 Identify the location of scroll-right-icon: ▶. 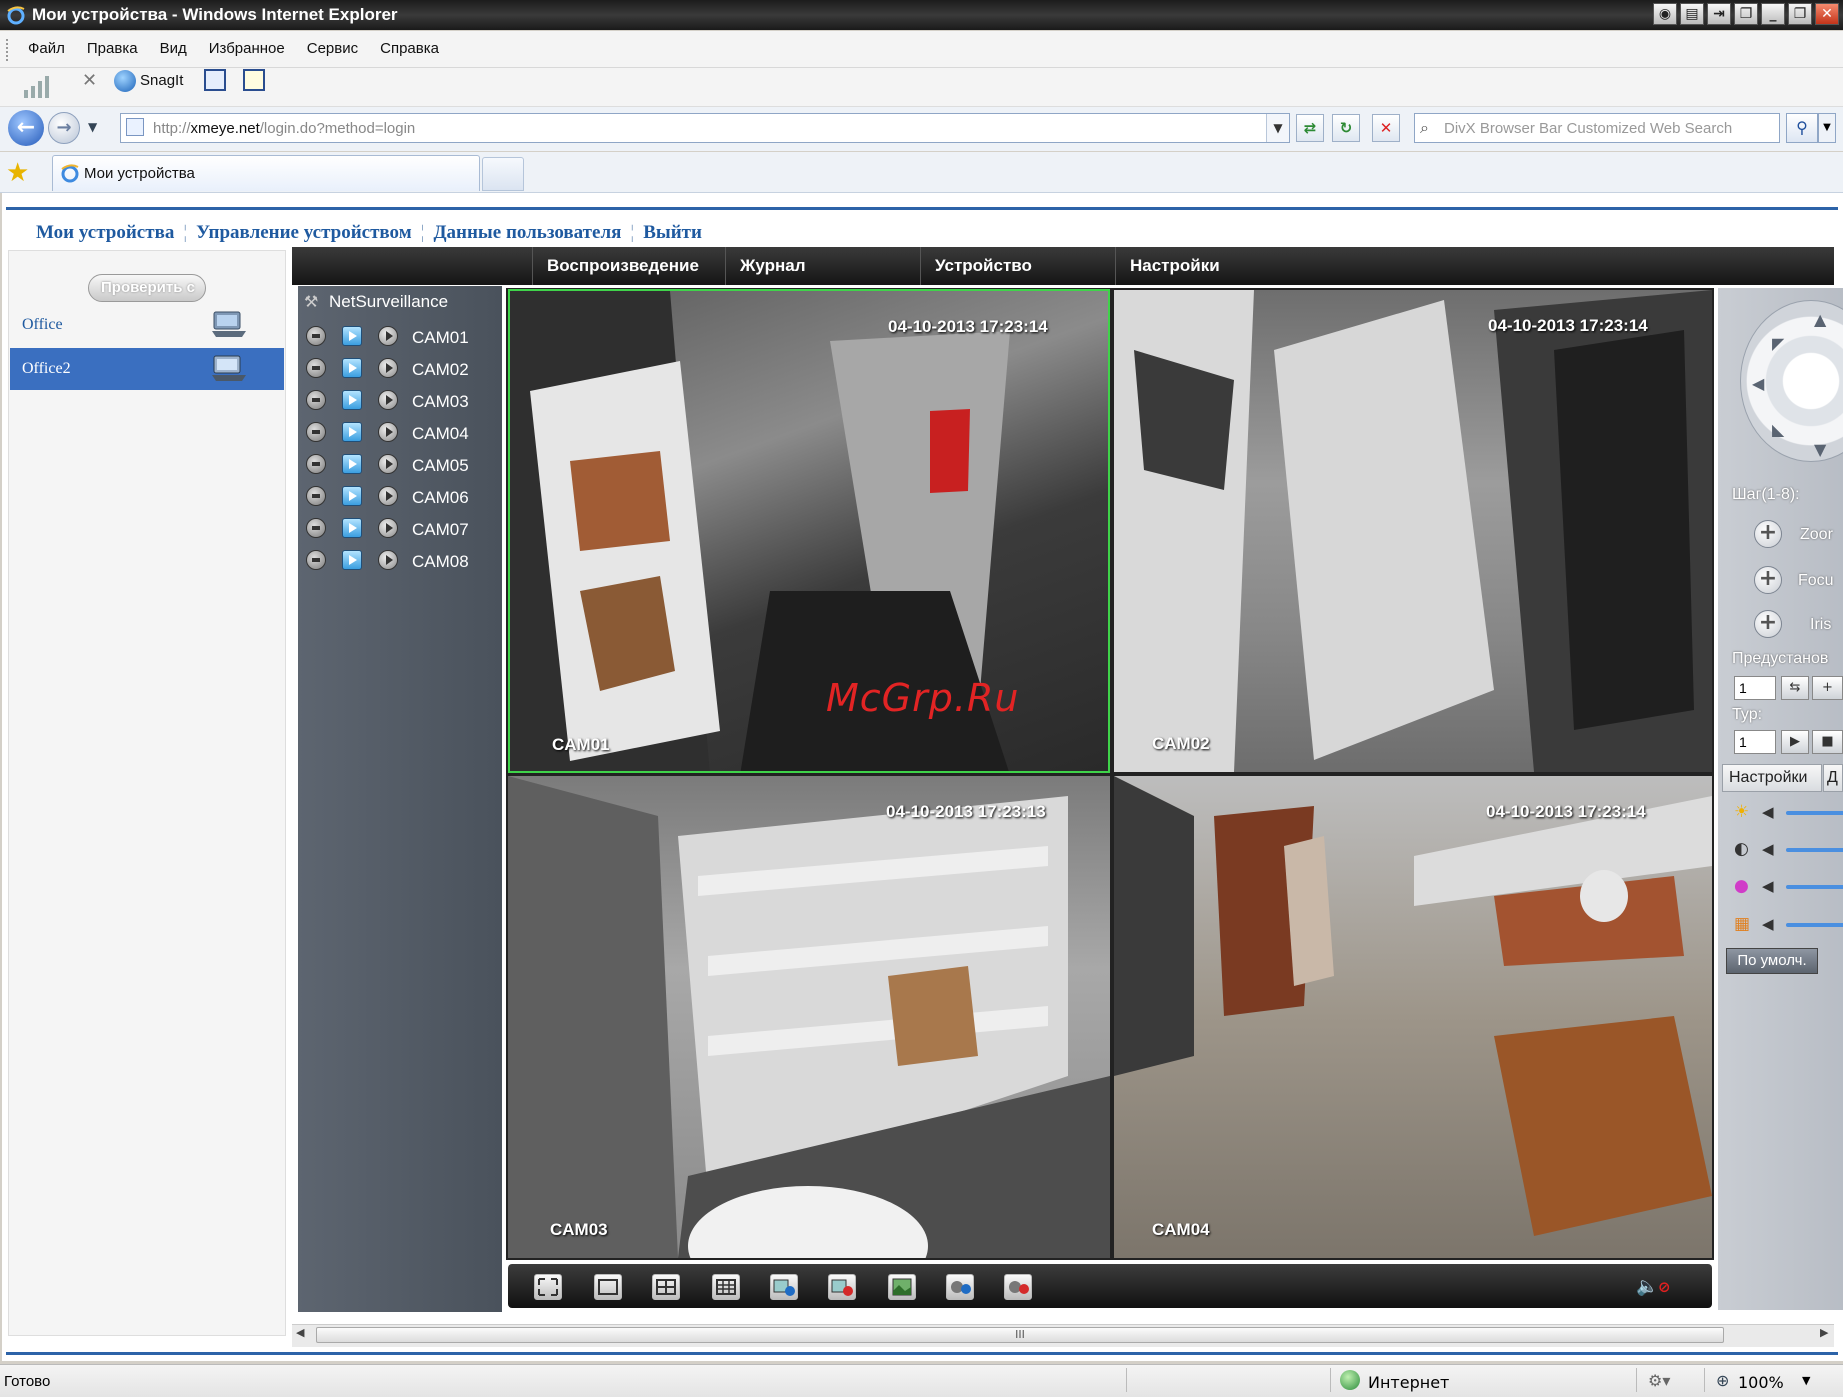
(1824, 1332).